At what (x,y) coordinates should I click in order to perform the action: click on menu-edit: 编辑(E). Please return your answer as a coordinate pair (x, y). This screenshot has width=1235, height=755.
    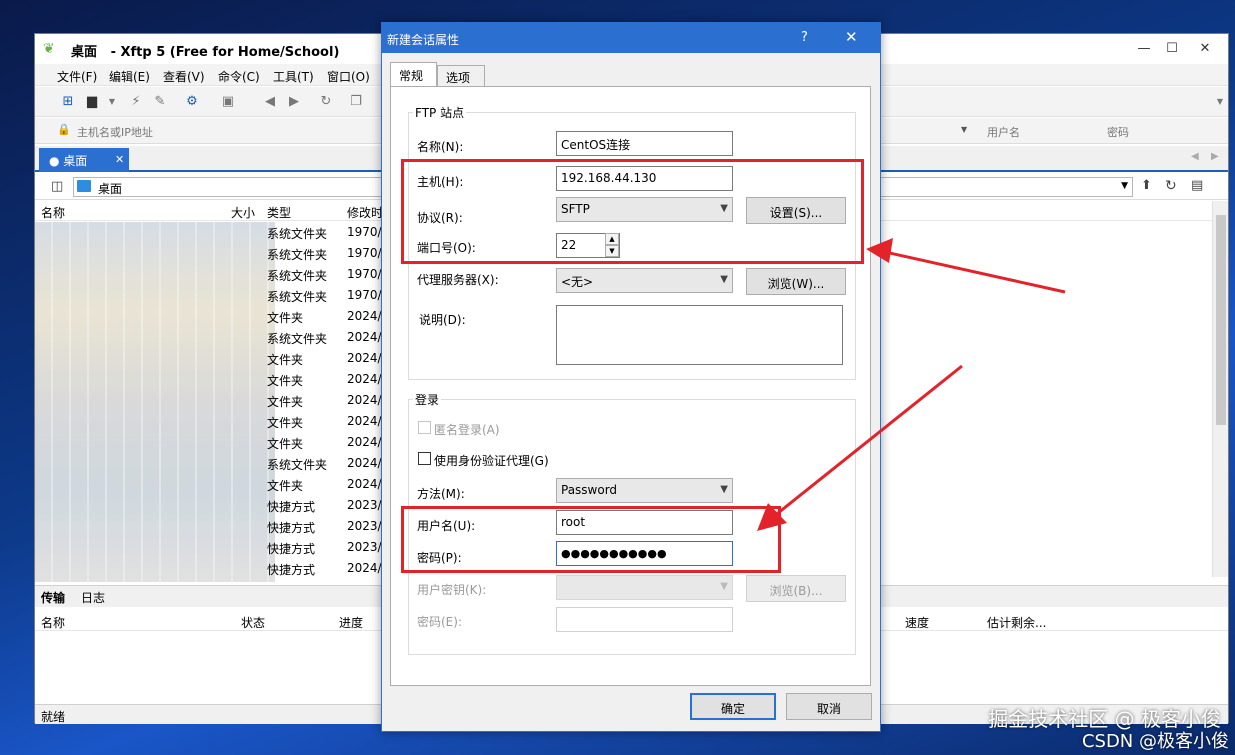
    Looking at the image, I should click on (129, 76).